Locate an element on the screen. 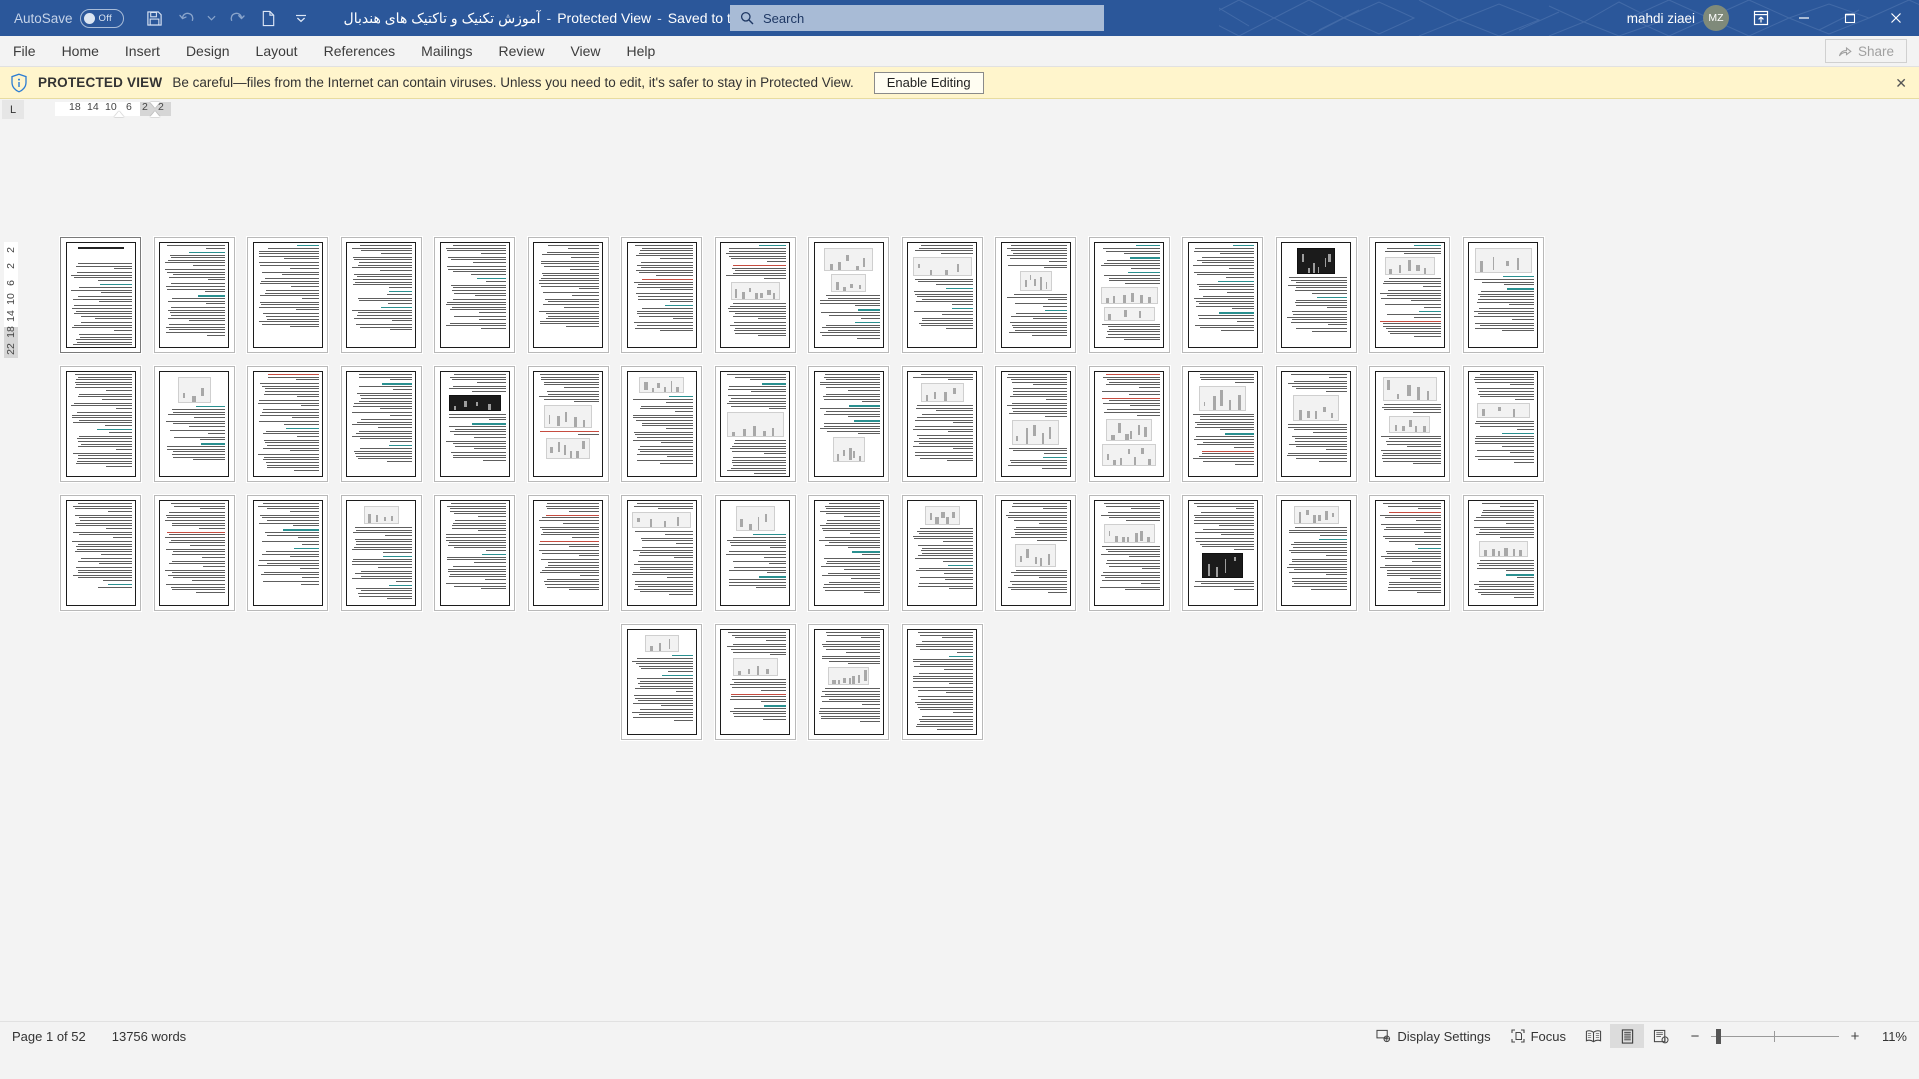  display-settings-button: Display Settings is located at coordinates (1433, 1036).